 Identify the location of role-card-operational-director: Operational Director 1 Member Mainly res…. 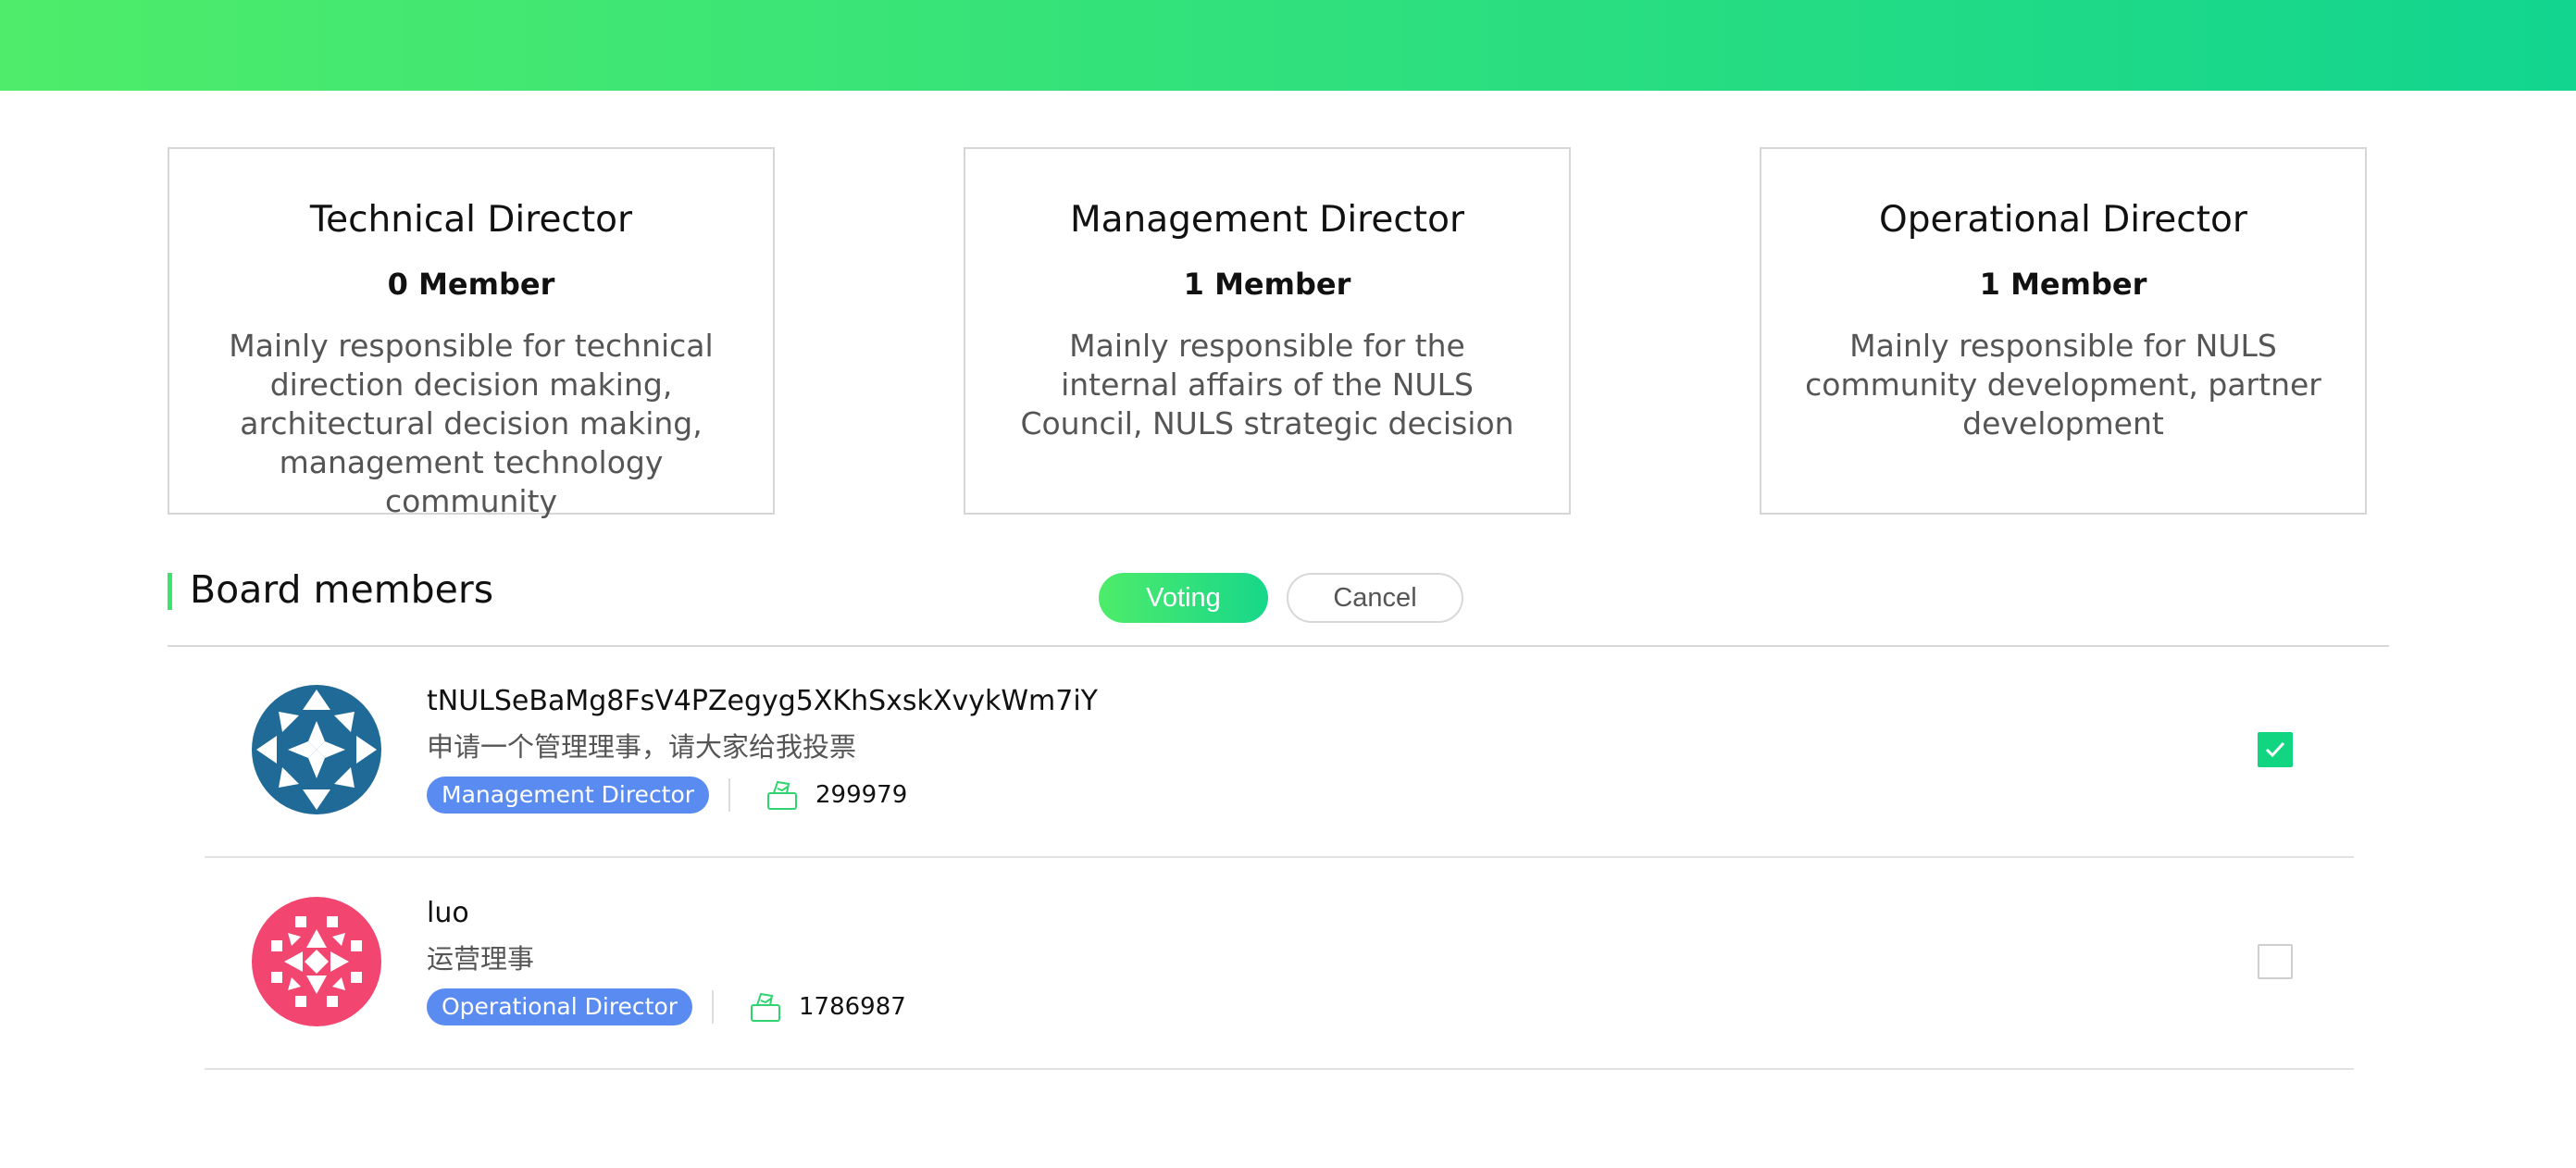
(2063, 331).